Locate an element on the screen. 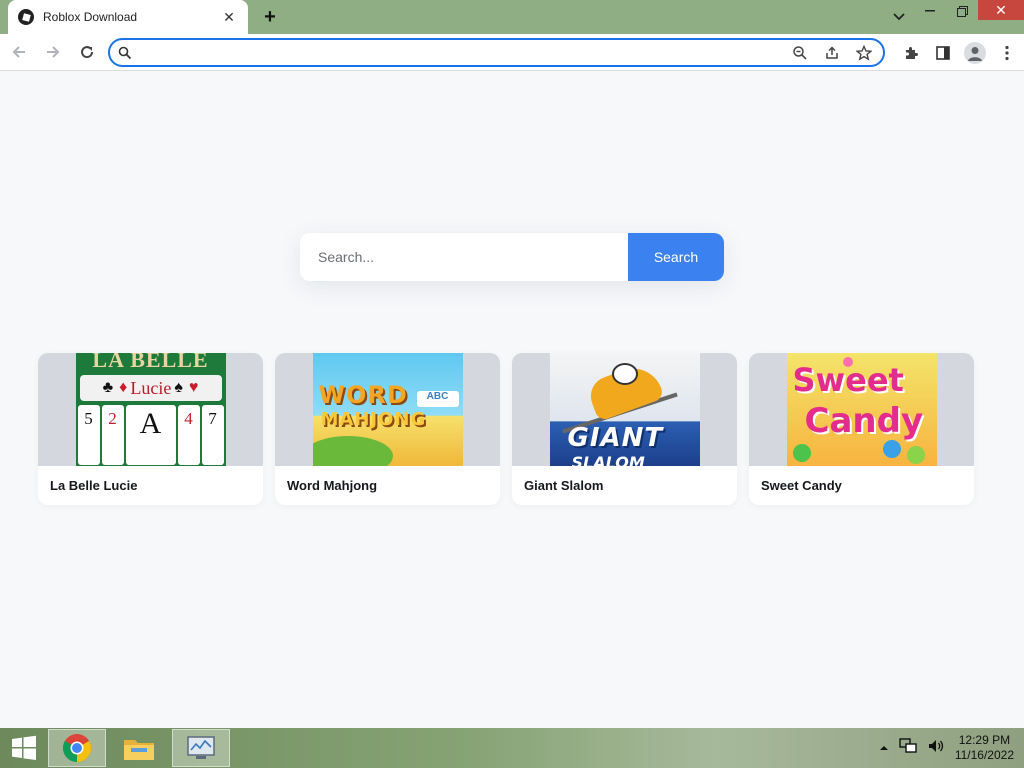 This screenshot has width=1024, height=768. zoom-icon is located at coordinates (800, 53).